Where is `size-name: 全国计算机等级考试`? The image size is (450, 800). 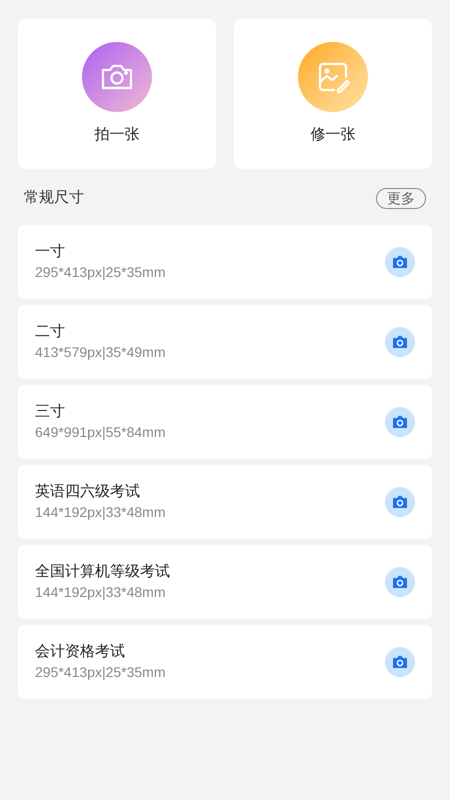
size-name: 全国计算机等级考试 is located at coordinates (102, 572).